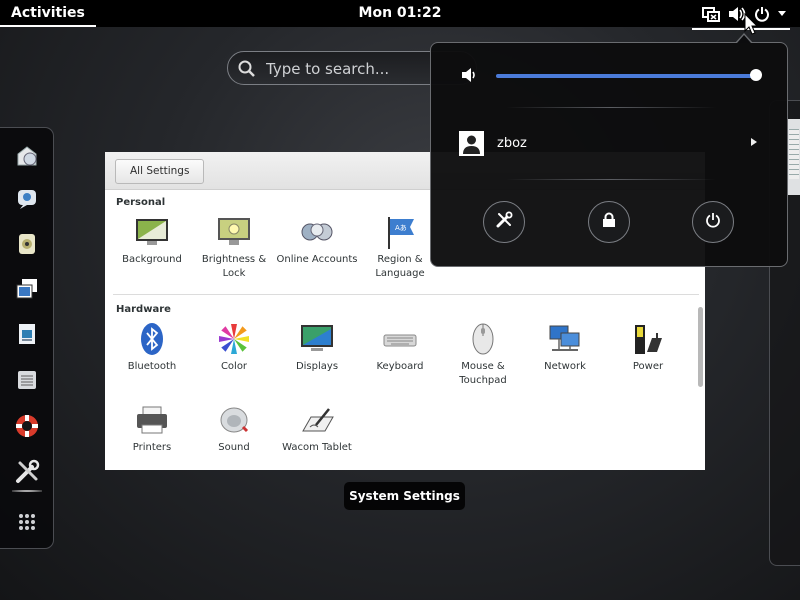 The width and height of the screenshot is (800, 600). I want to click on top-bar: Activities Mon 01:22, so click(400, 15).